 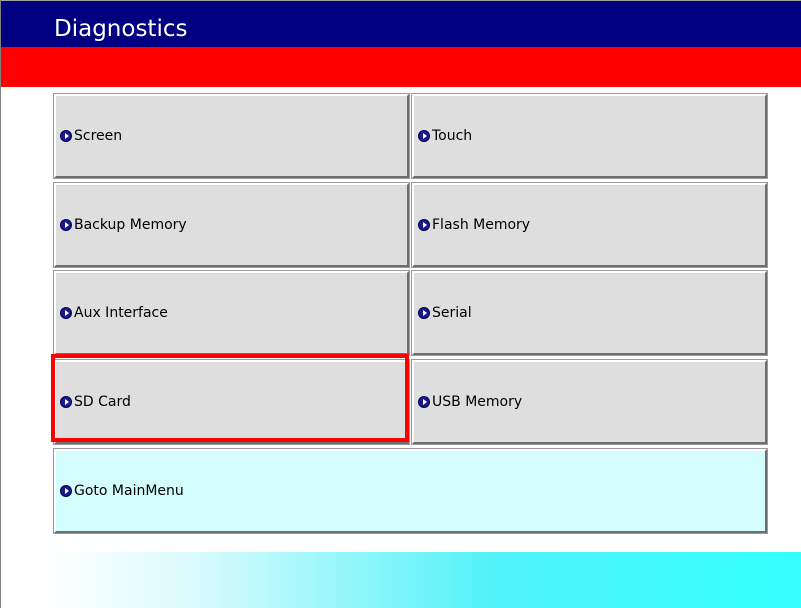 What do you see at coordinates (121, 29) in the screenshot?
I see `page-title: Diagnostics` at bounding box center [121, 29].